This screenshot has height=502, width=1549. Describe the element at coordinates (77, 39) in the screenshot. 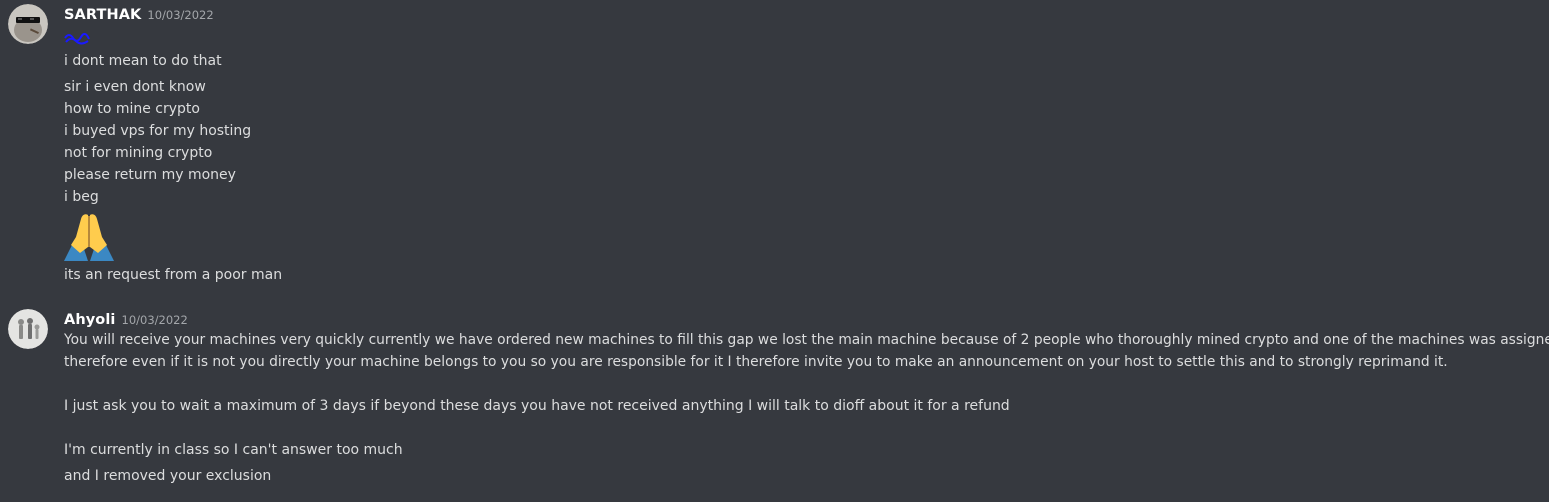

I see `scribble-icon` at that location.